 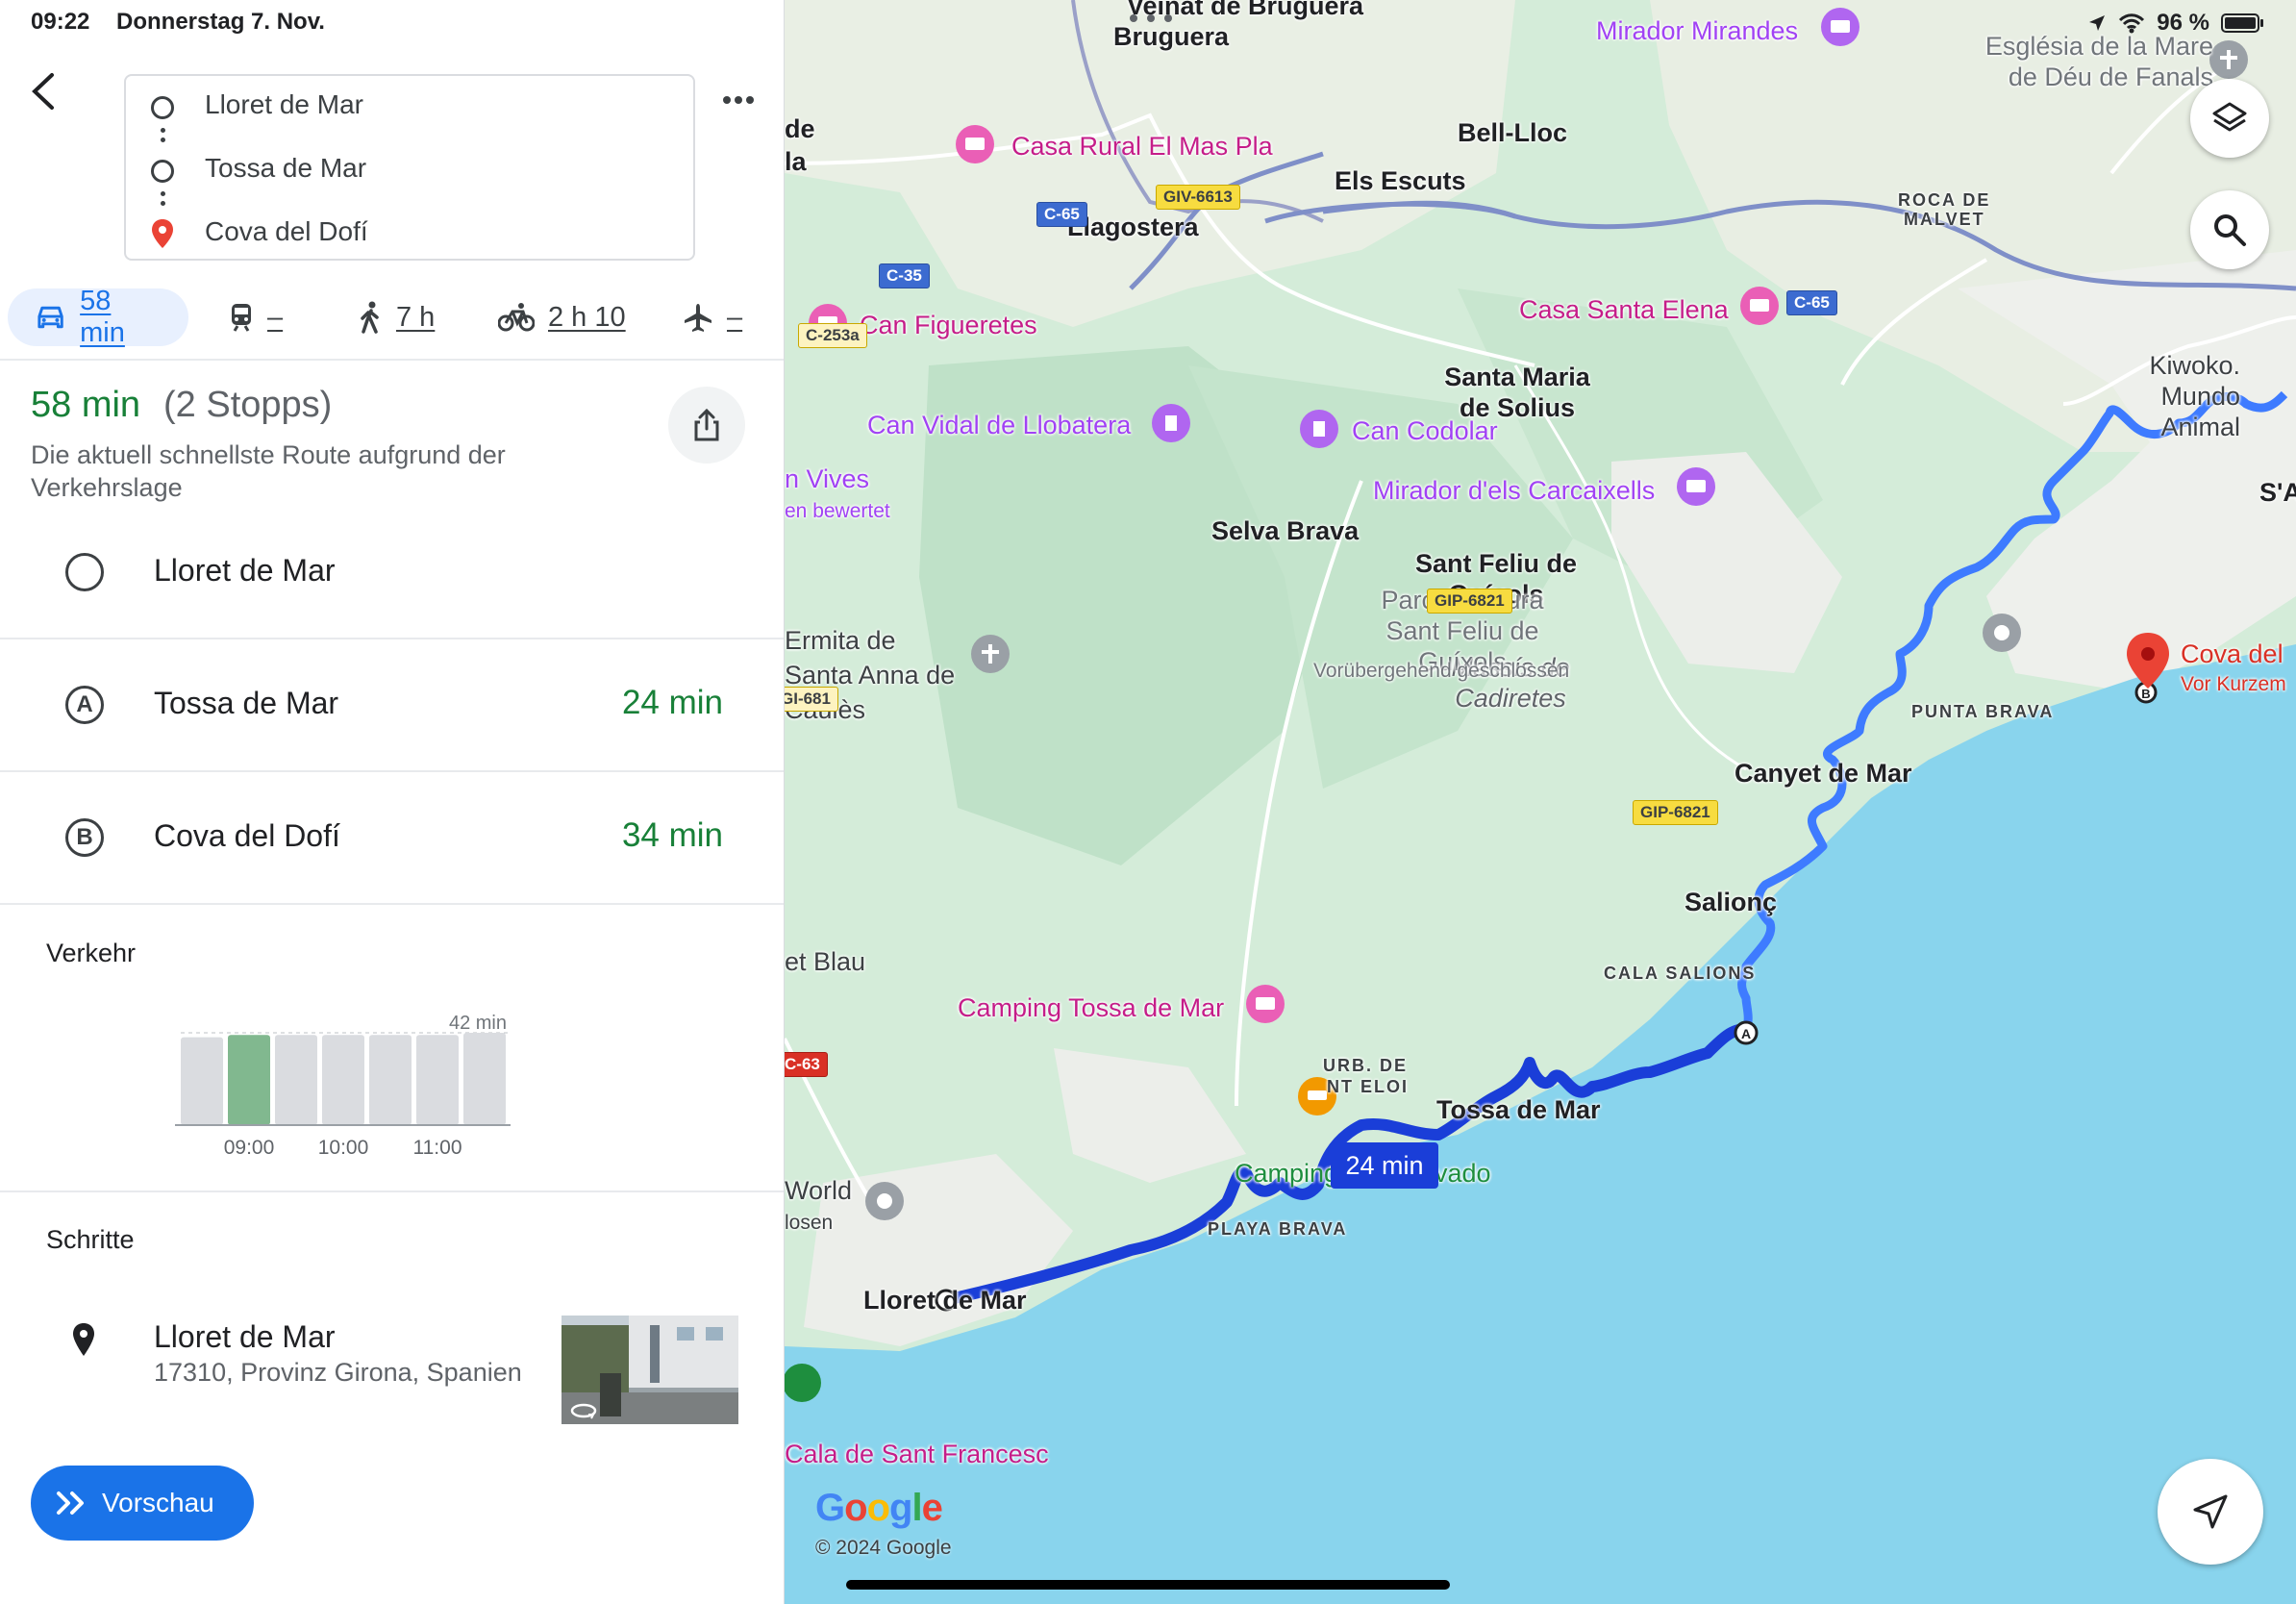 I want to click on travel-mode-tabs: 58 min – 7 h 2 h 10 –, so click(x=392, y=317).